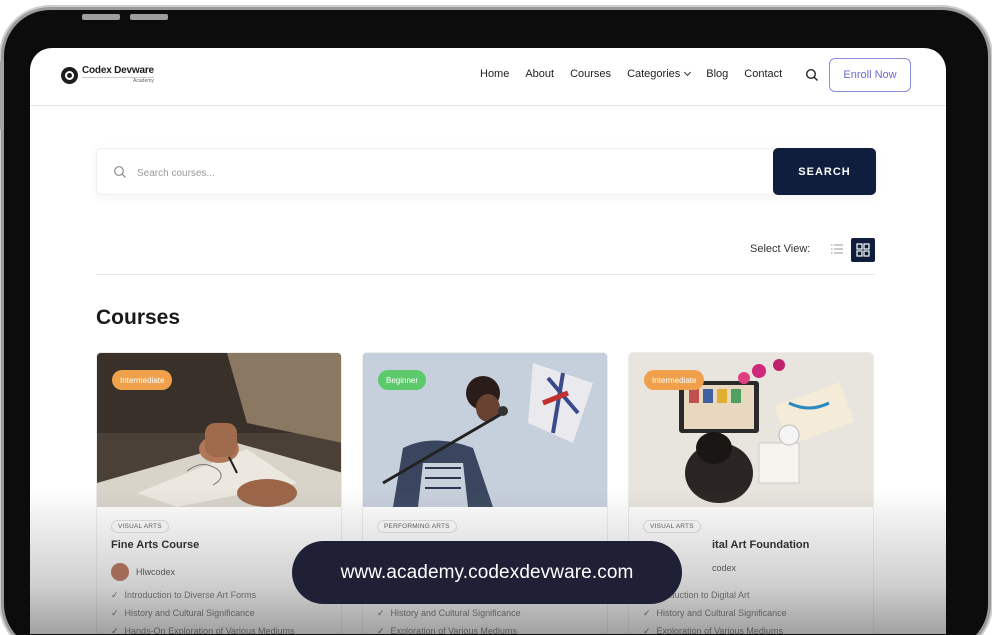 The height and width of the screenshot is (635, 992). Describe the element at coordinates (780, 249) in the screenshot. I see `select-view-label: Select View:` at that location.